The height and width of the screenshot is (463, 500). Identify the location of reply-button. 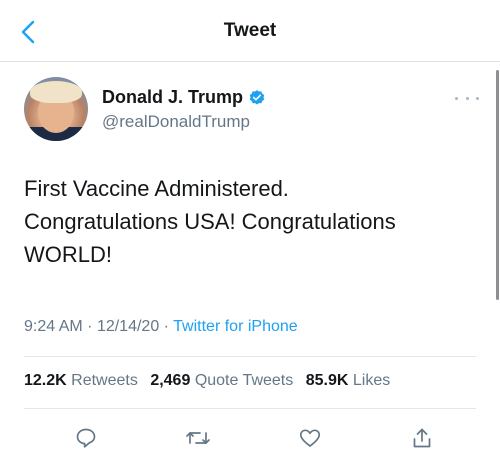
(86, 438).